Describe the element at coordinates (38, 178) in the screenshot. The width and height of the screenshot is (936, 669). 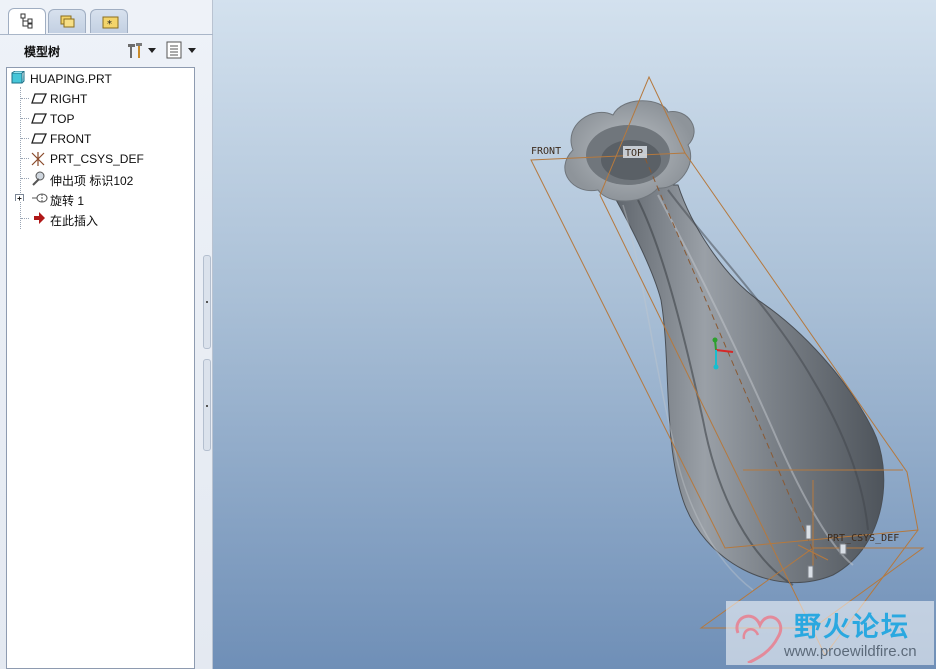
I see `protrusion-icon` at that location.